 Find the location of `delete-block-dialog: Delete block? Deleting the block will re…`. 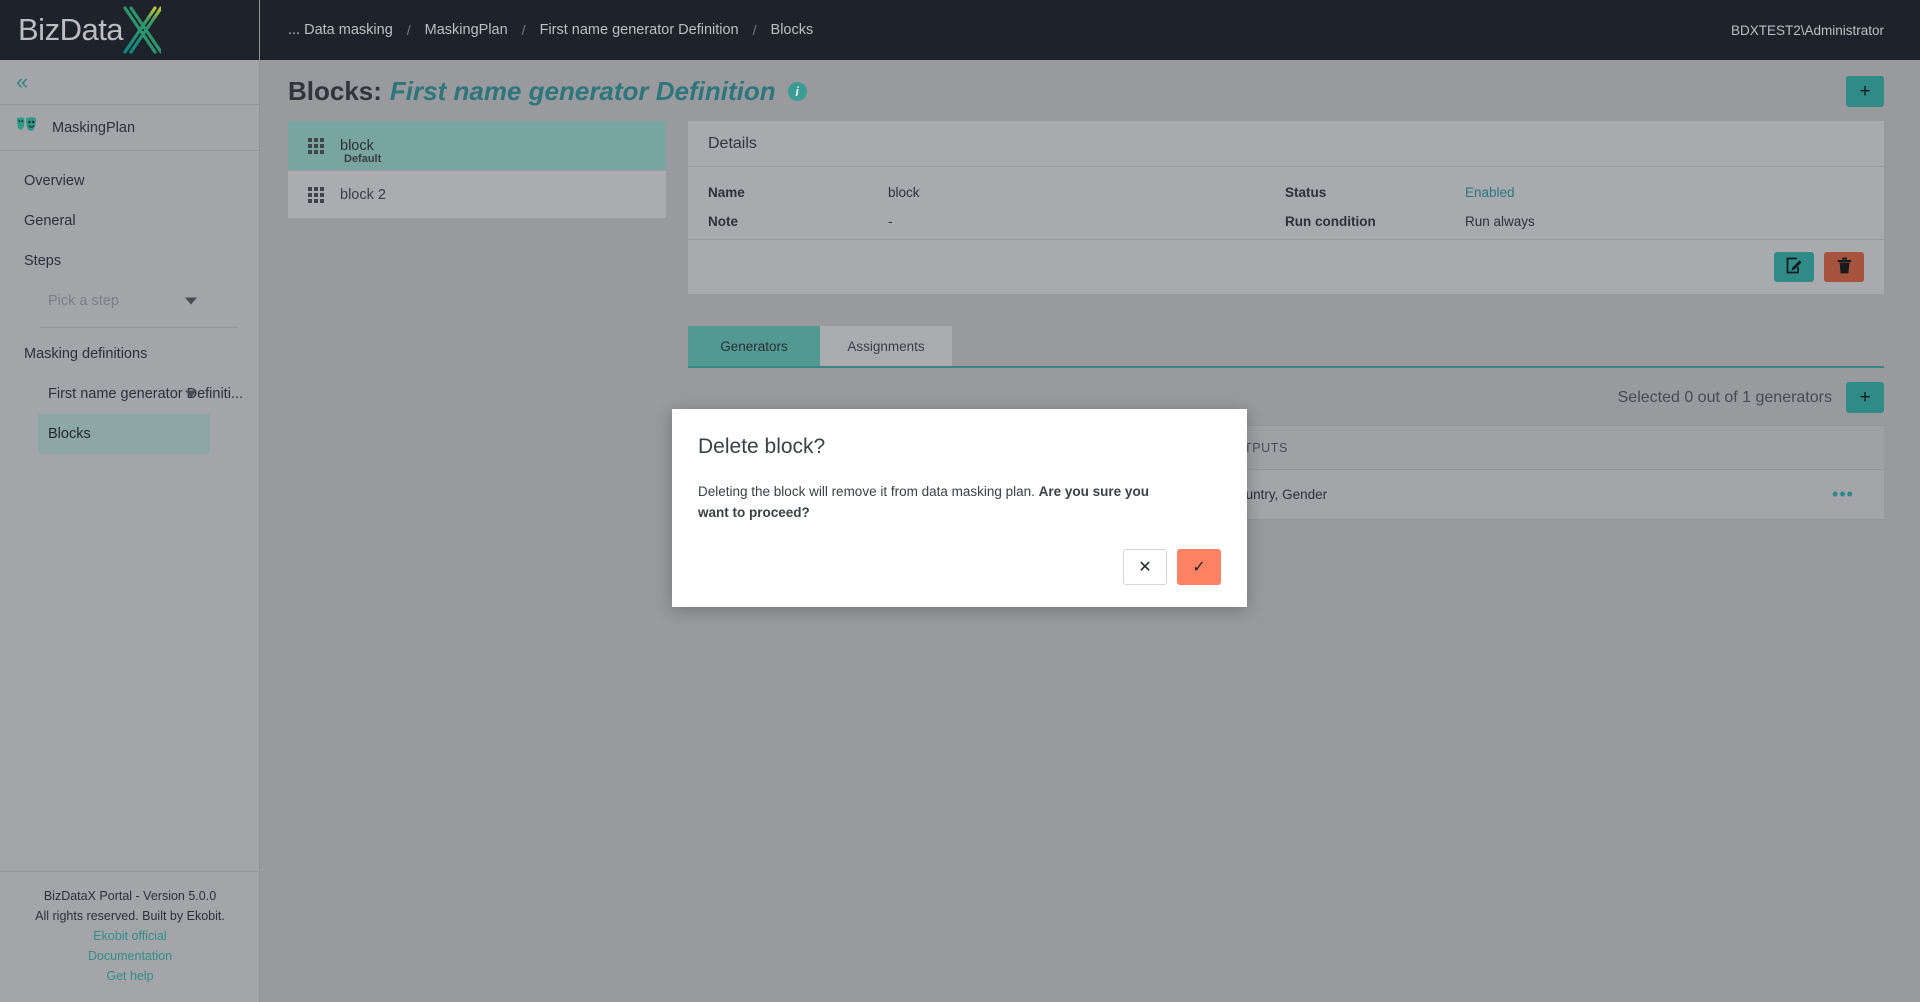

delete-block-dialog: Delete block? Deleting the block will re… is located at coordinates (959, 508).